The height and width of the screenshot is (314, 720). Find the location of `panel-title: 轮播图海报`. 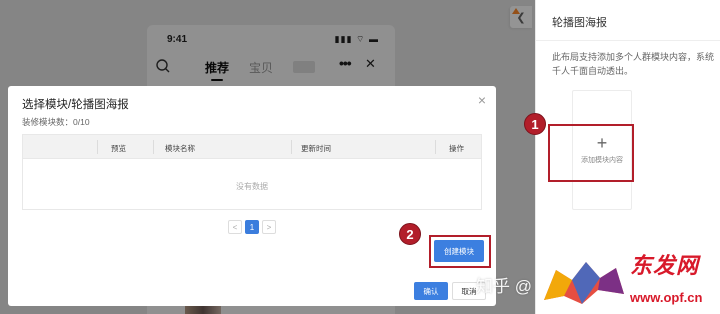

panel-title: 轮播图海报 is located at coordinates (579, 23).